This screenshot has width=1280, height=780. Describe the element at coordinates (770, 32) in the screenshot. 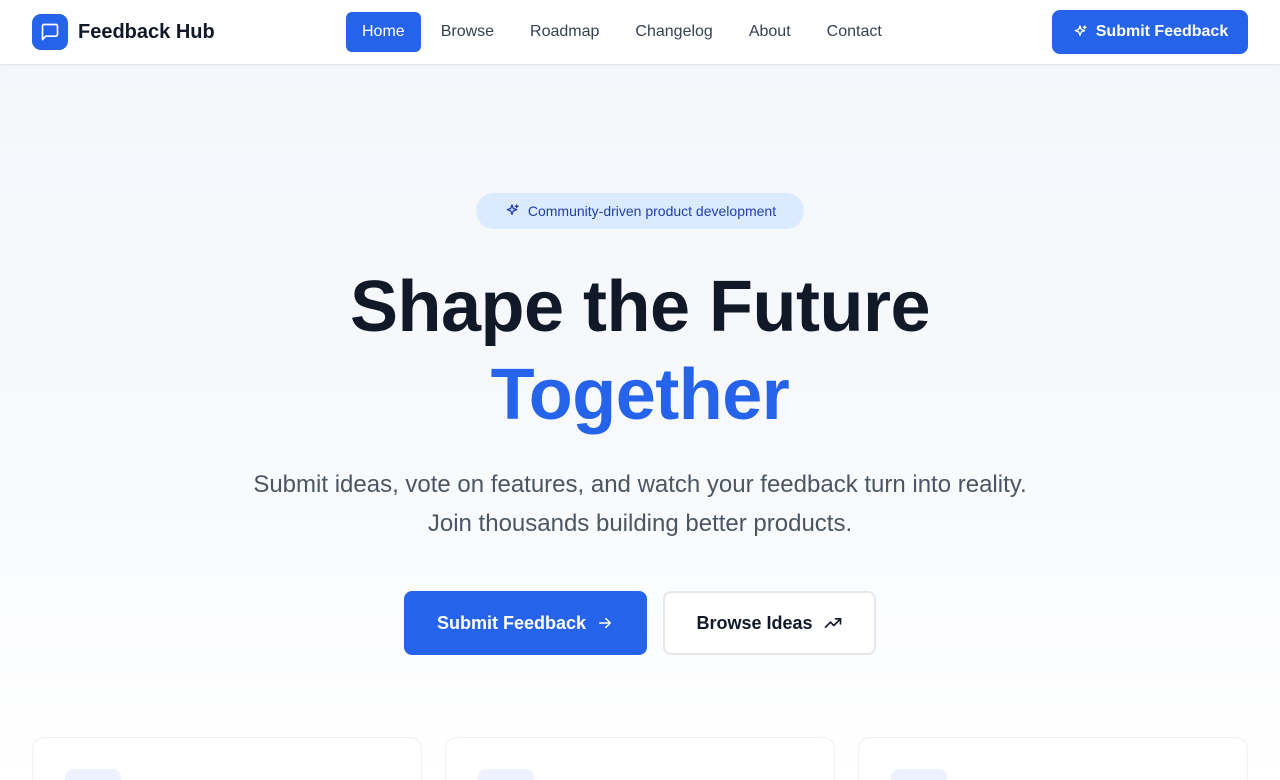

I see `nav-about: About` at that location.